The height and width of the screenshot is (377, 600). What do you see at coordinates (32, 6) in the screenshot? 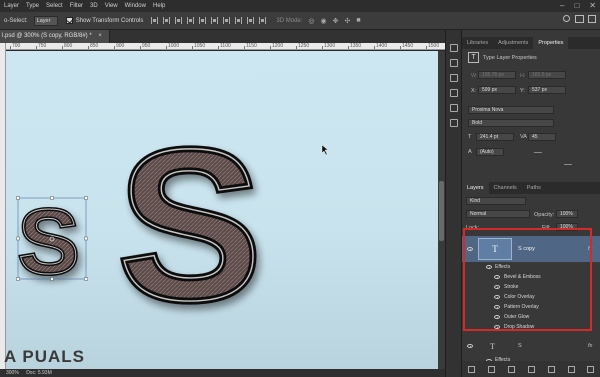
I see `menu-type: Type` at bounding box center [32, 6].